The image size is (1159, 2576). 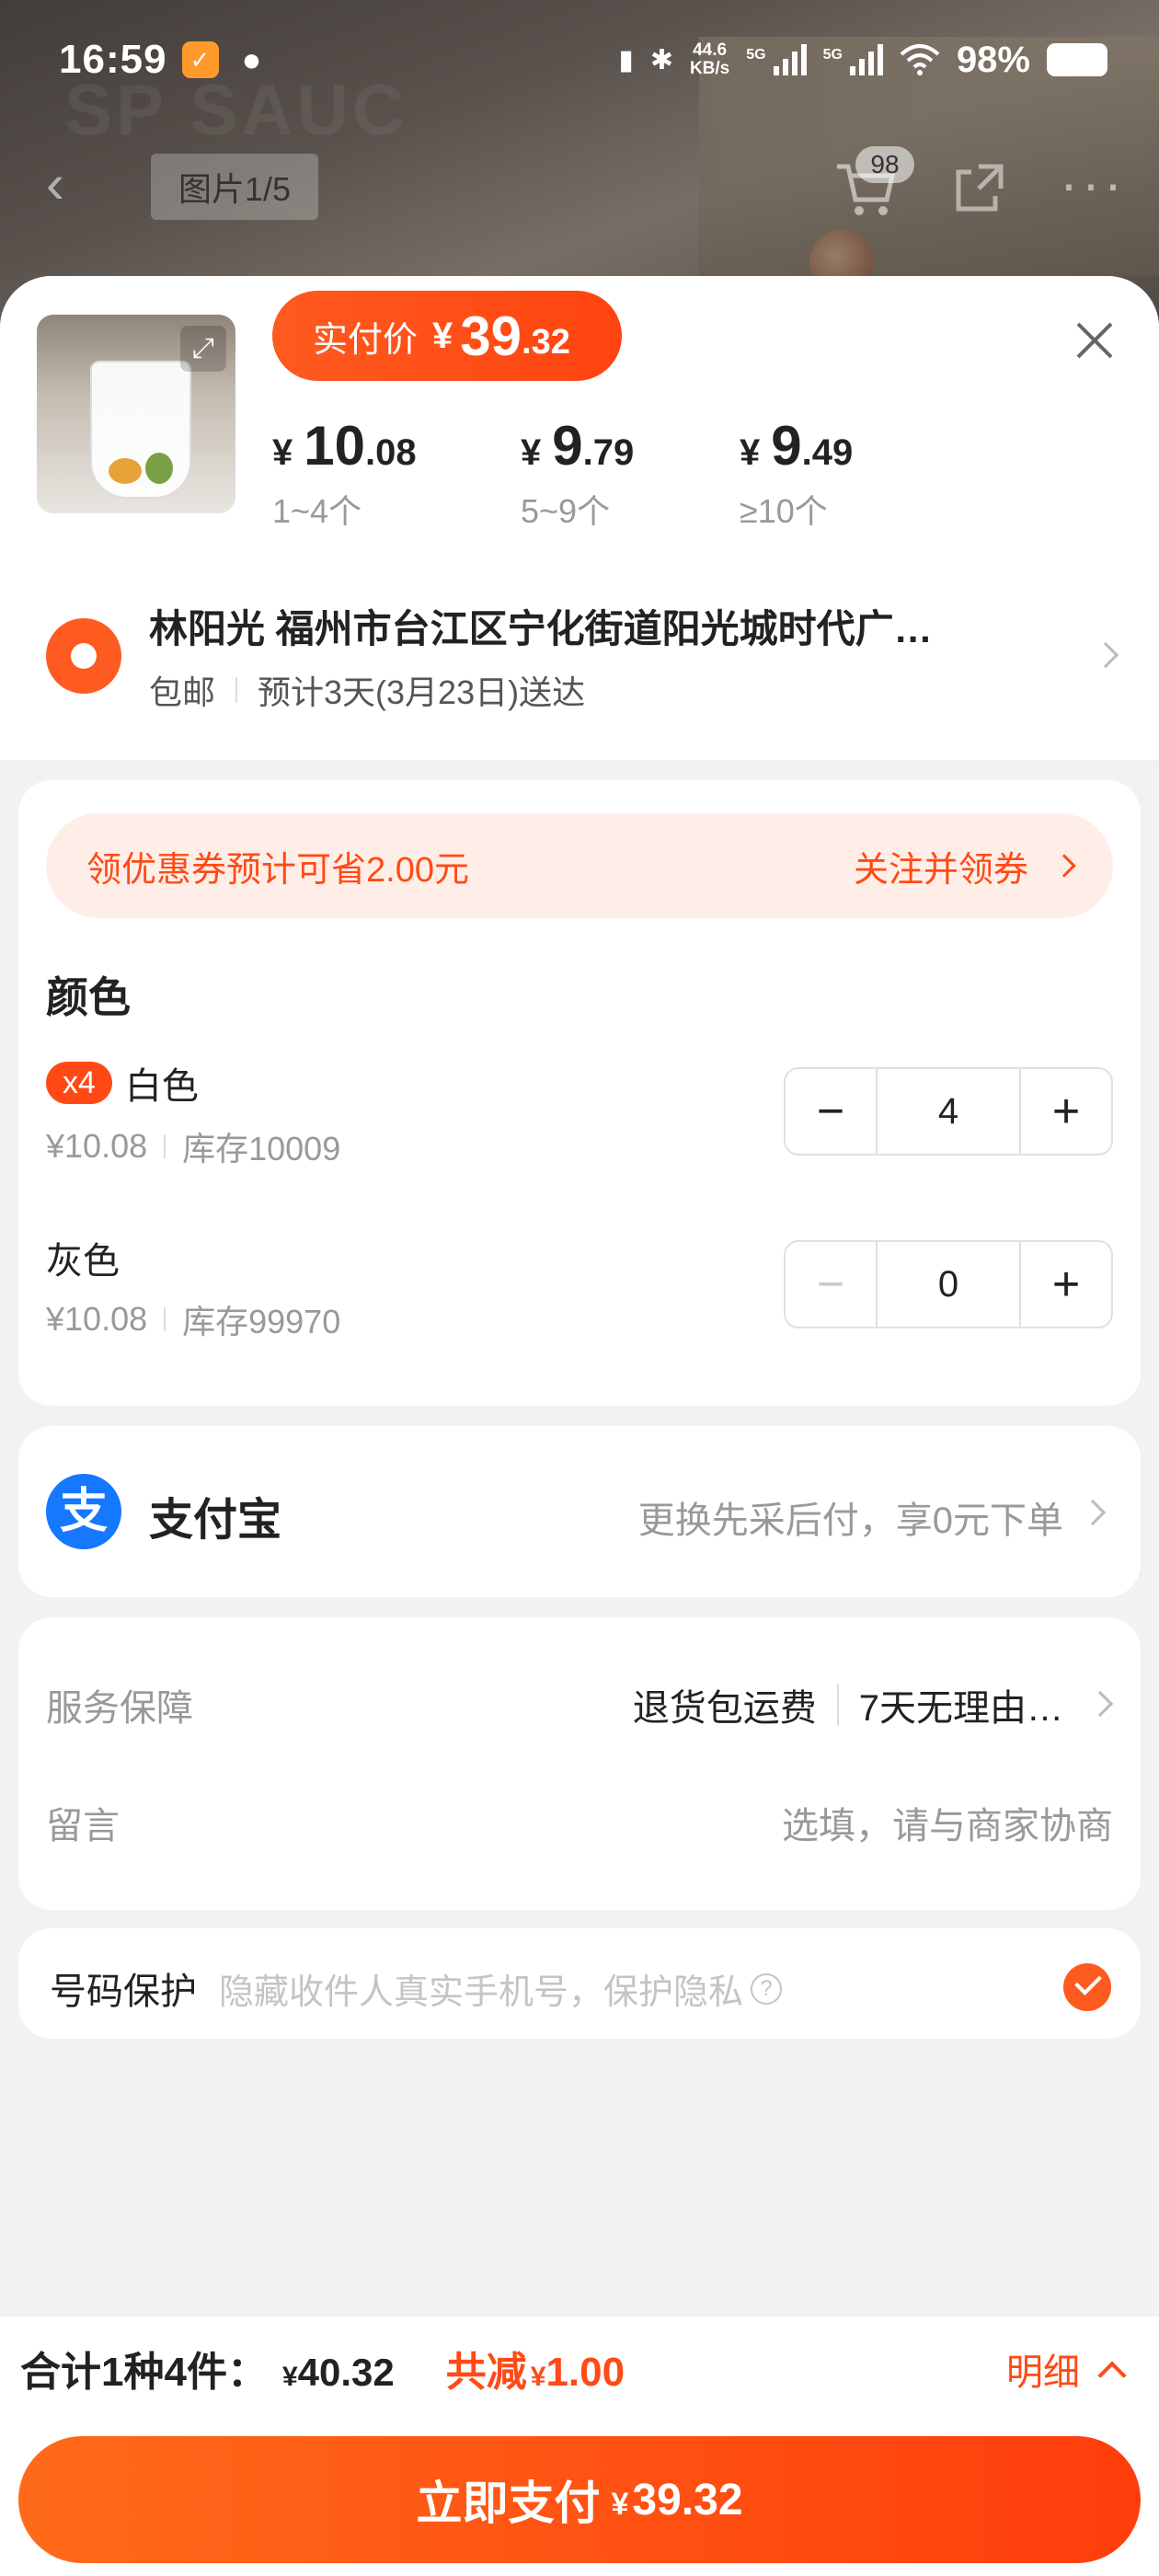 I want to click on variant-gray-name: 灰色, so click(x=83, y=1261).